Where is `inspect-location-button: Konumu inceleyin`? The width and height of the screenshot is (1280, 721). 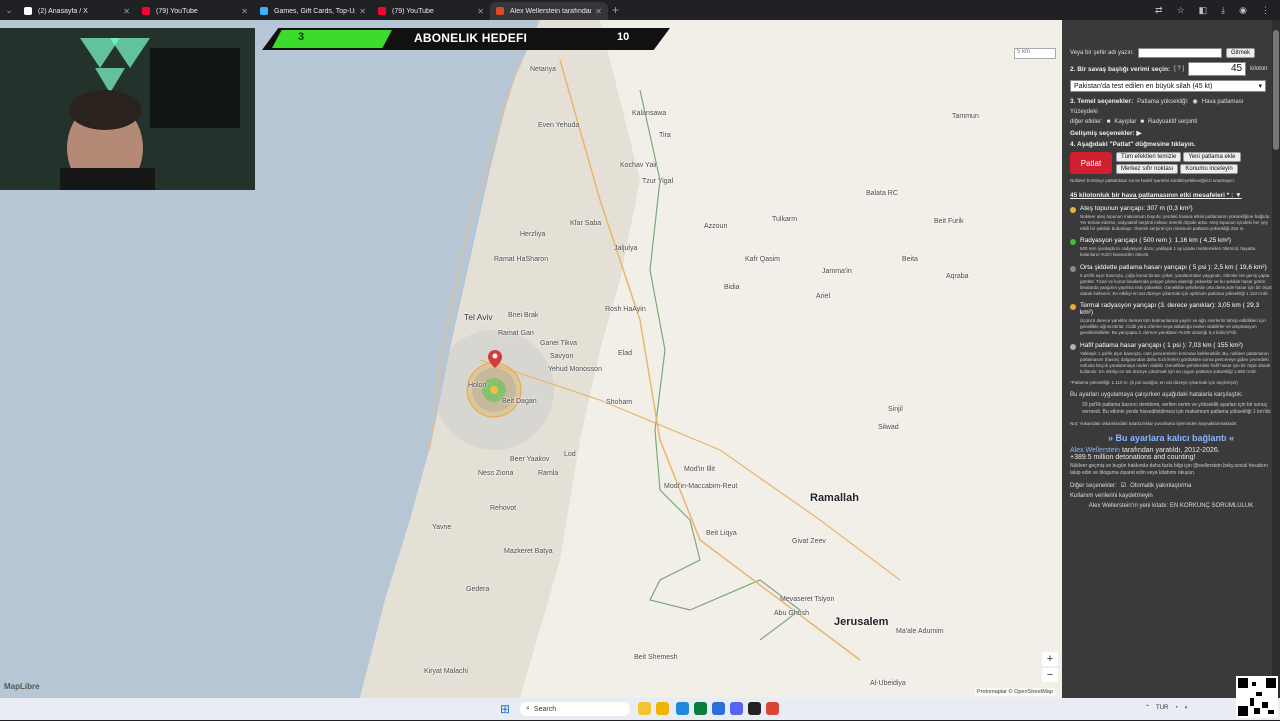
inspect-location-button: Konumu inceleyin is located at coordinates (1209, 169).